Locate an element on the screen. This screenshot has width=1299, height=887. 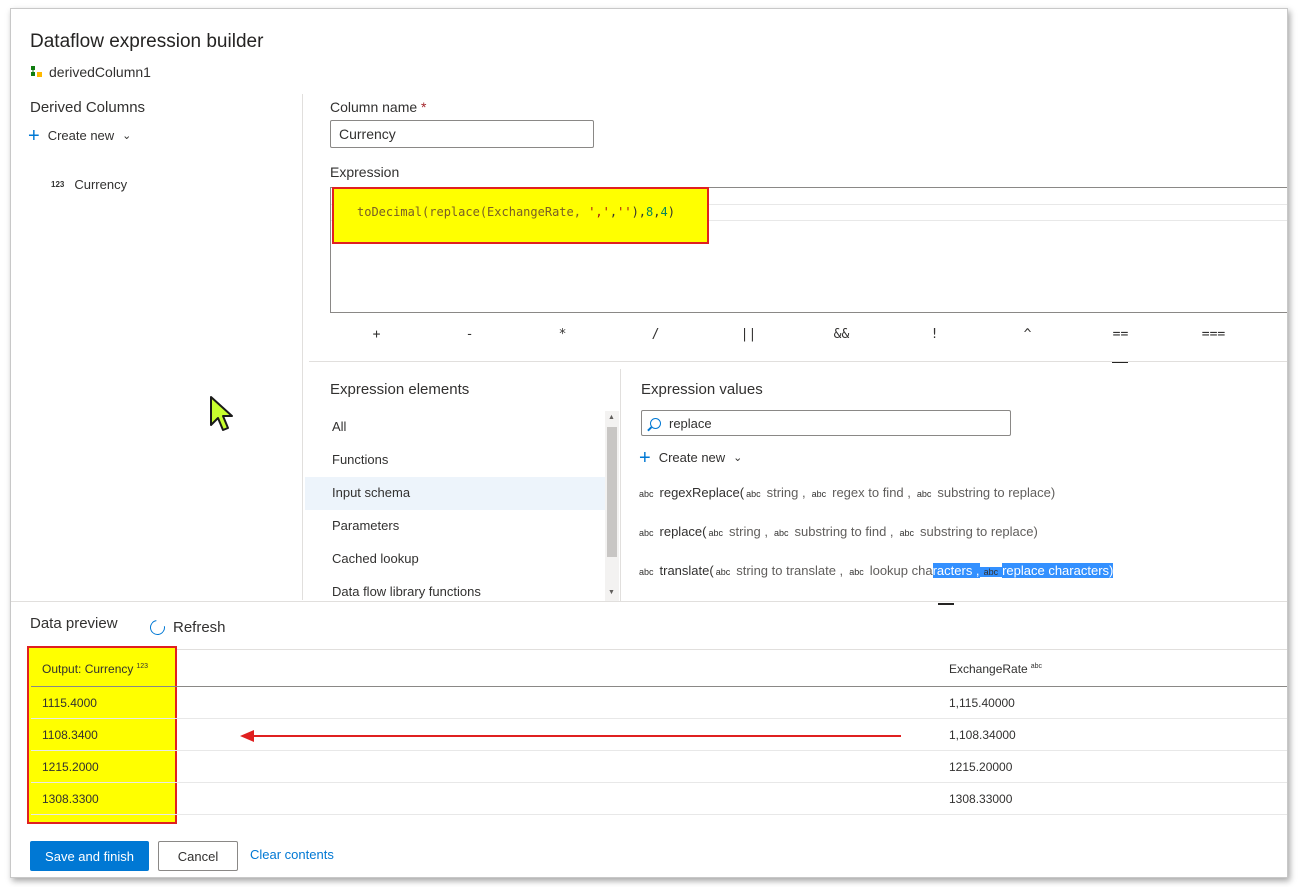
search-value: replace is located at coordinates (690, 423).